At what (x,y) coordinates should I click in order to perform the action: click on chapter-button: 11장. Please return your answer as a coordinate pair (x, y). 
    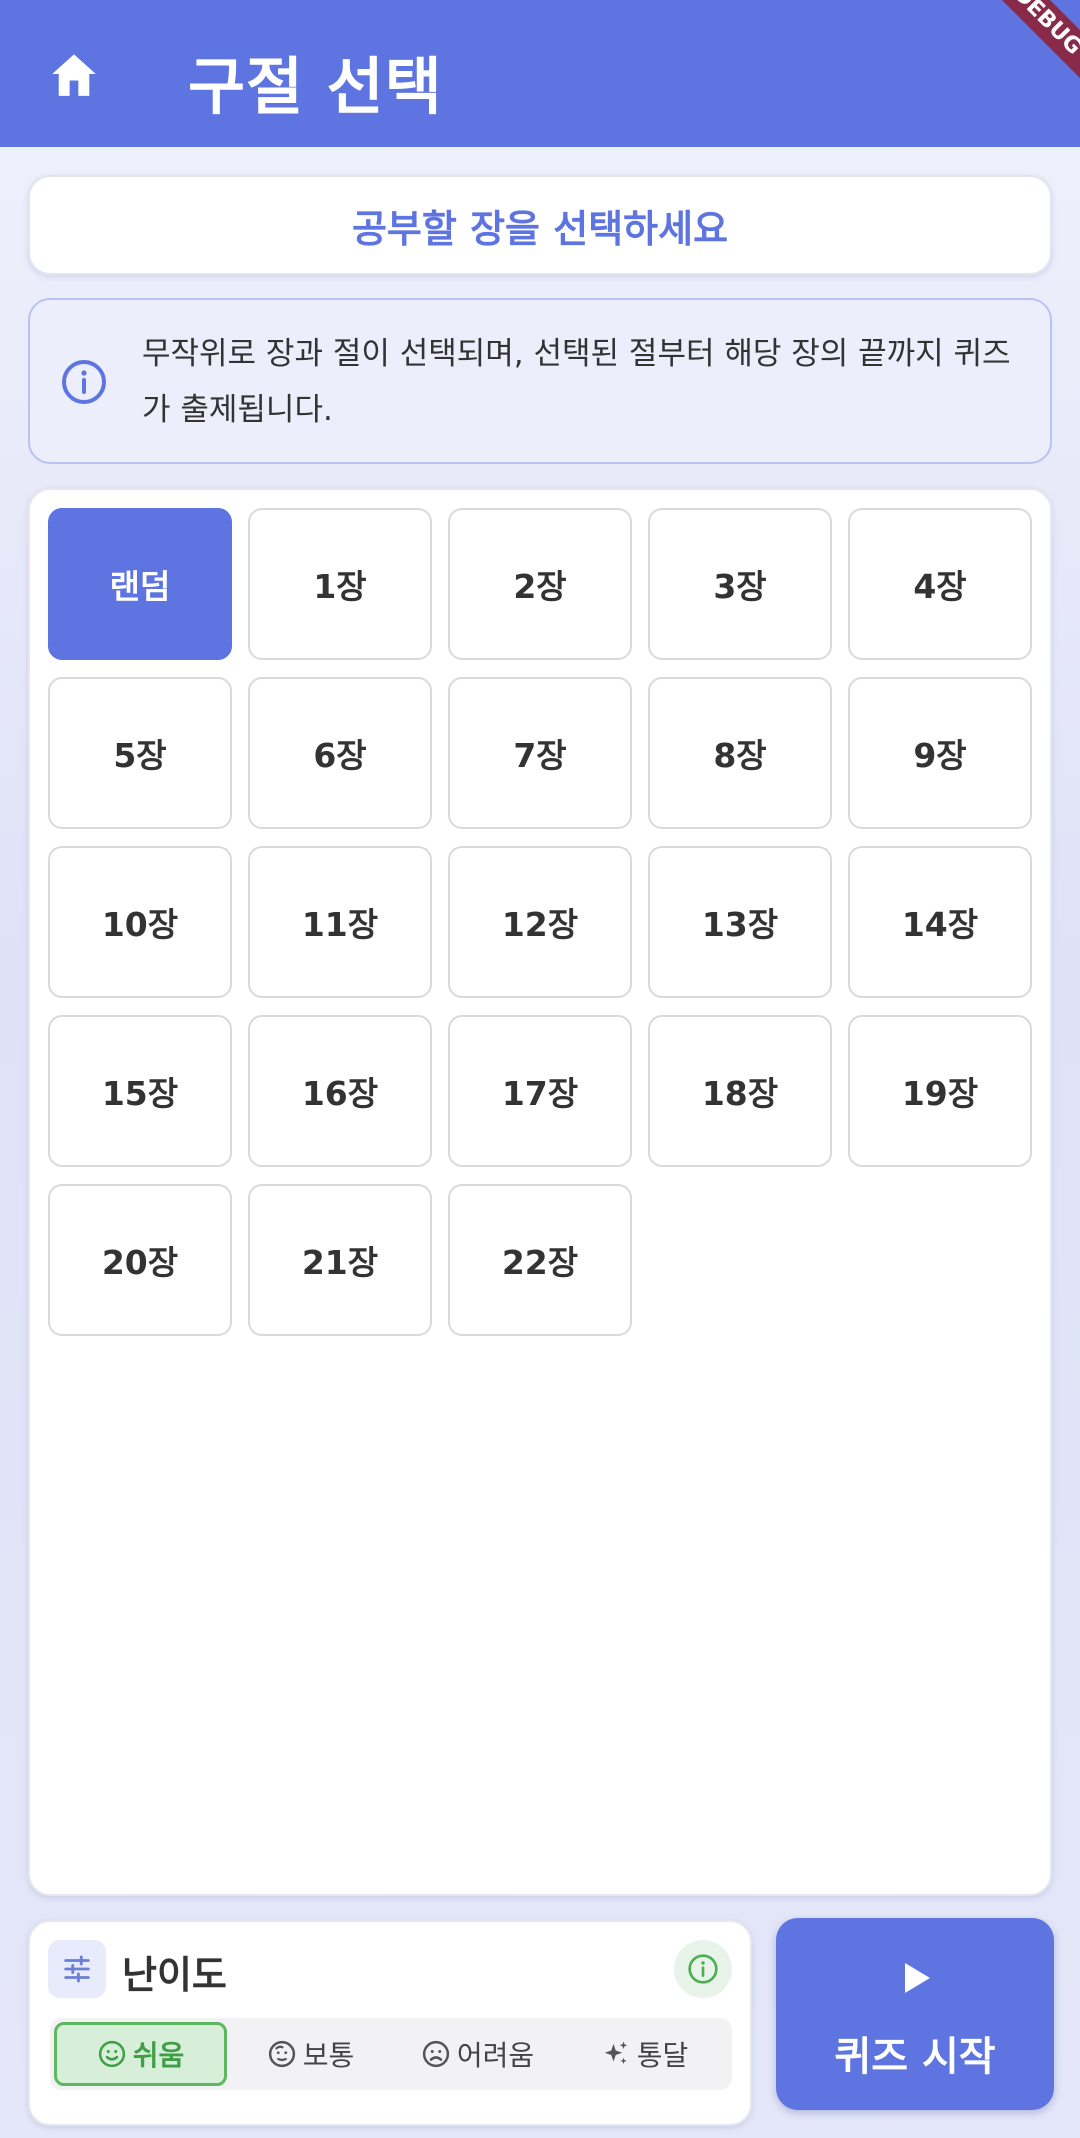
    Looking at the image, I should click on (340, 922).